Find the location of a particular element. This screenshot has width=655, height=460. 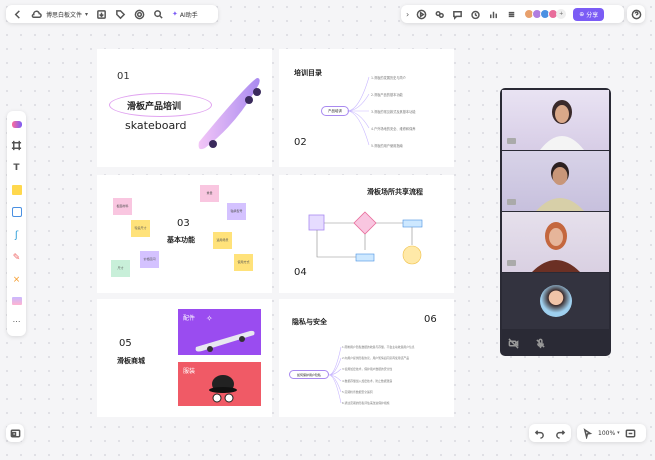

card-title: 滑板商城 is located at coordinates (131, 361).